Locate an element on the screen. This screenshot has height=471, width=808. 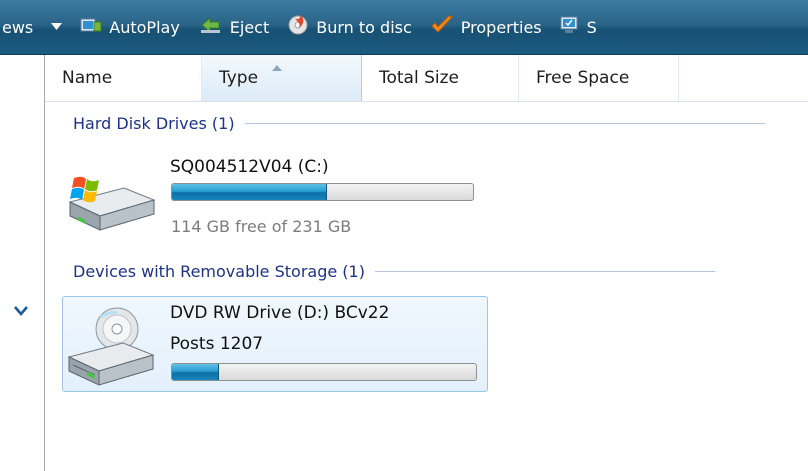
burn-to-disc-label: Burn to disc is located at coordinates (364, 27).